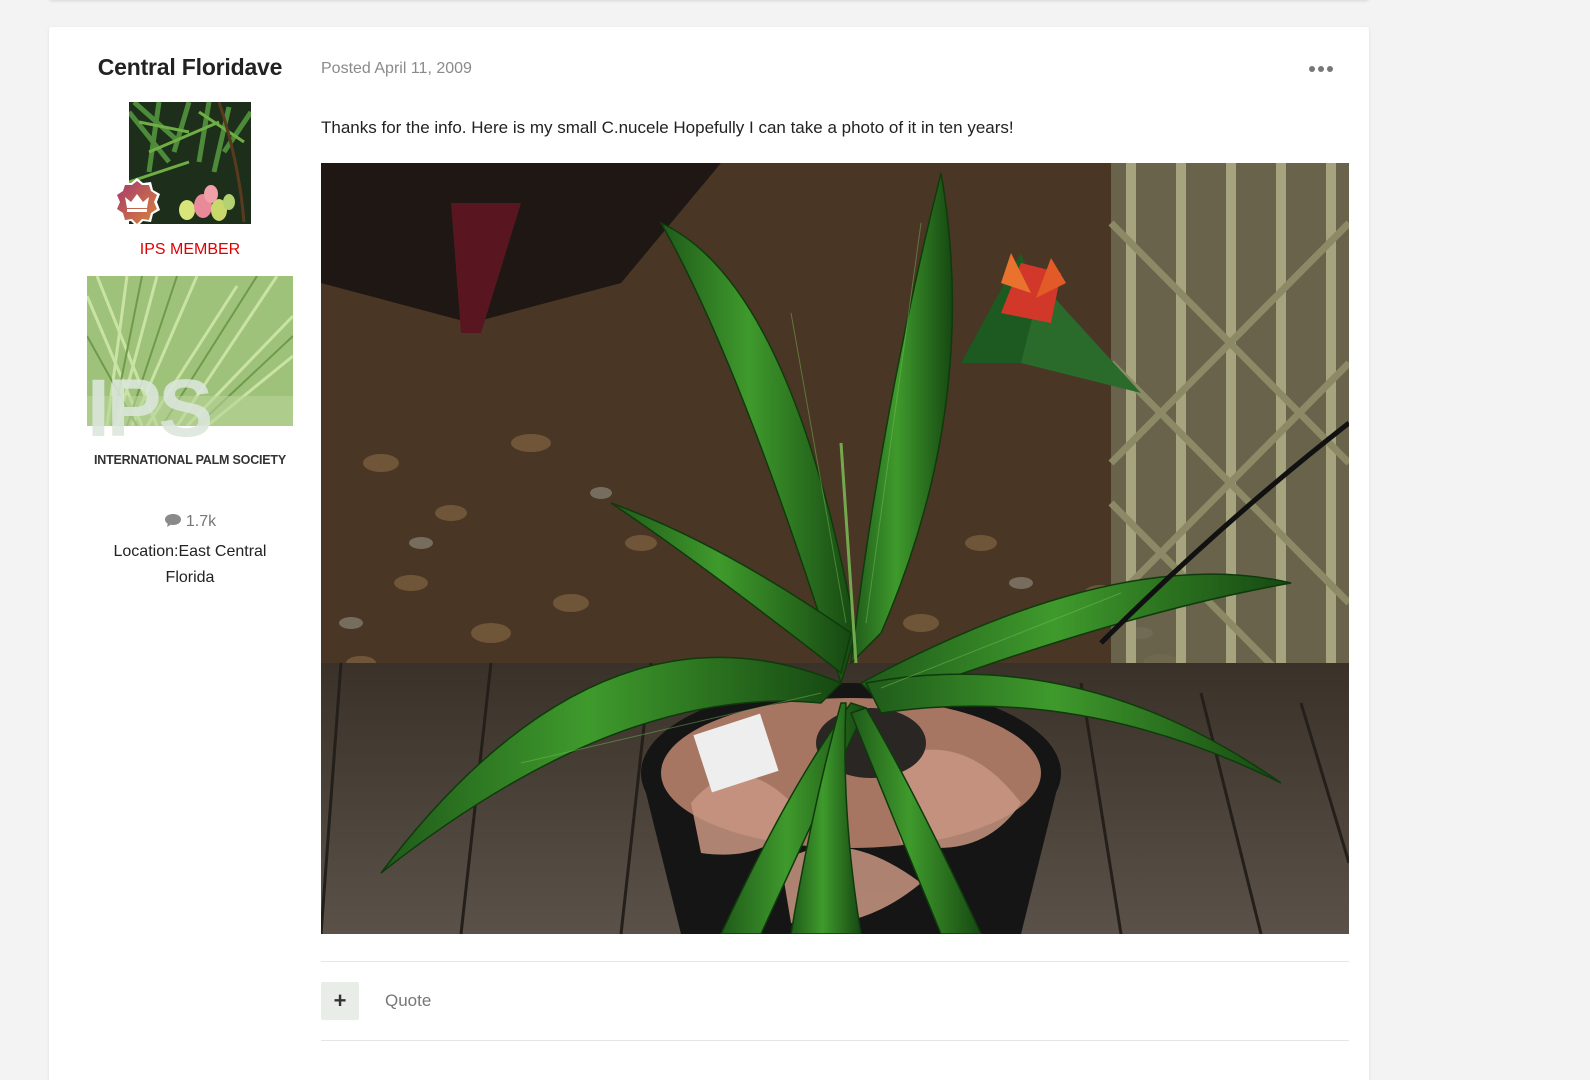  Describe the element at coordinates (396, 69) in the screenshot. I see `post-date: Posted April 11, 2009` at that location.